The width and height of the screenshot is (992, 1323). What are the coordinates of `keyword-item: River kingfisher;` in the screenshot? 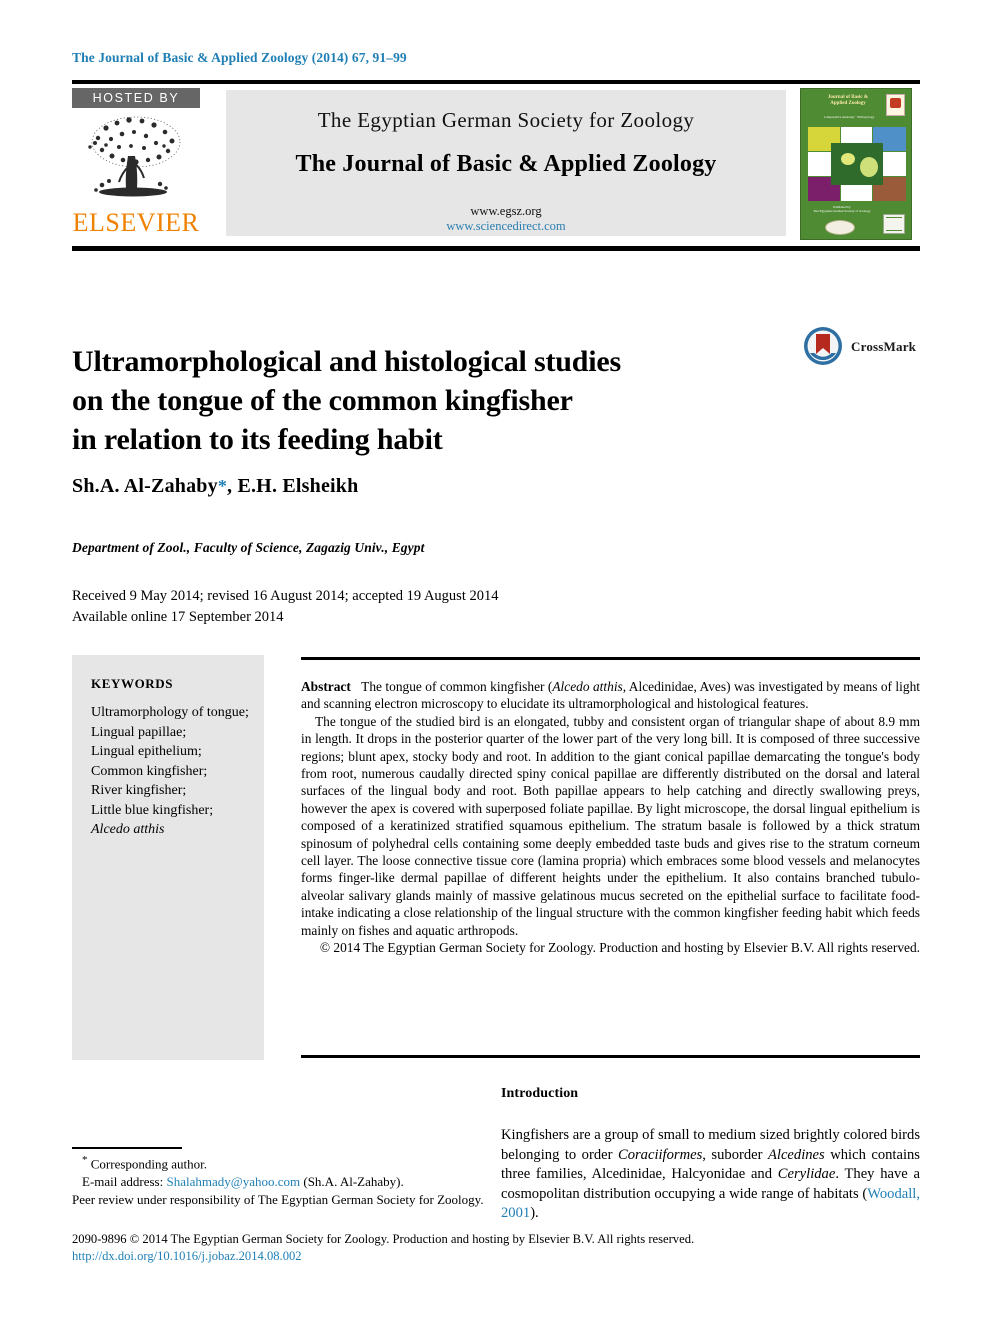 It's located at (139, 790).